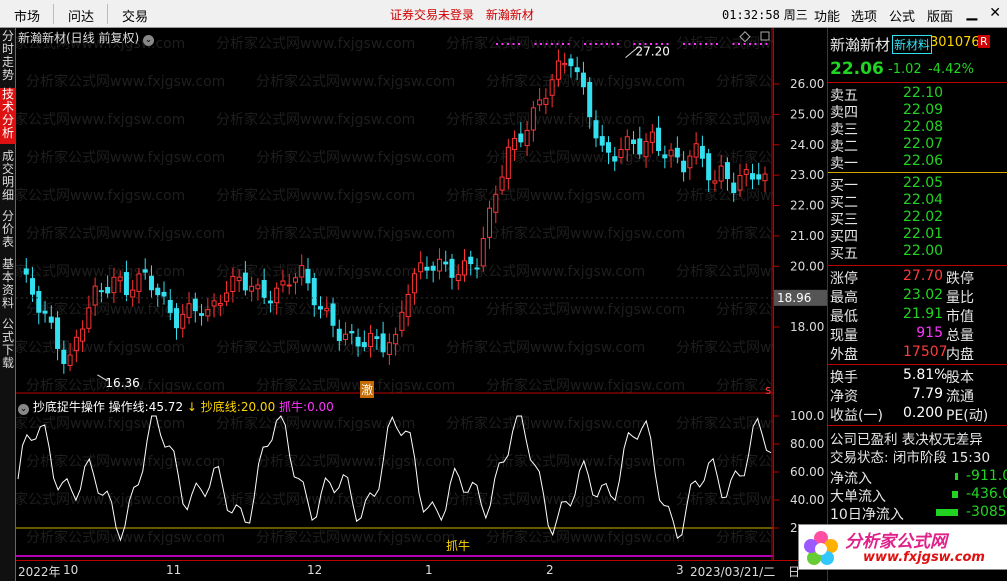  What do you see at coordinates (940, 15) in the screenshot?
I see `menu-layout: 版面` at bounding box center [940, 15].